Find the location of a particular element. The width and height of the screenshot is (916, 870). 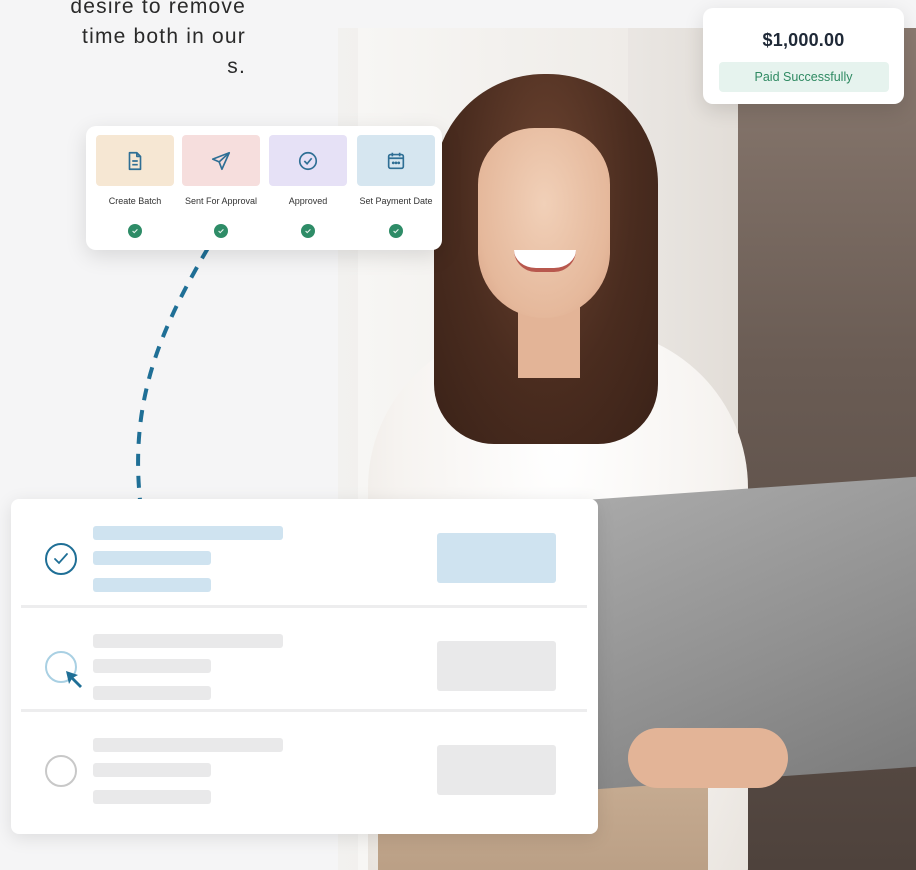

checkmark-icon is located at coordinates (61, 559).